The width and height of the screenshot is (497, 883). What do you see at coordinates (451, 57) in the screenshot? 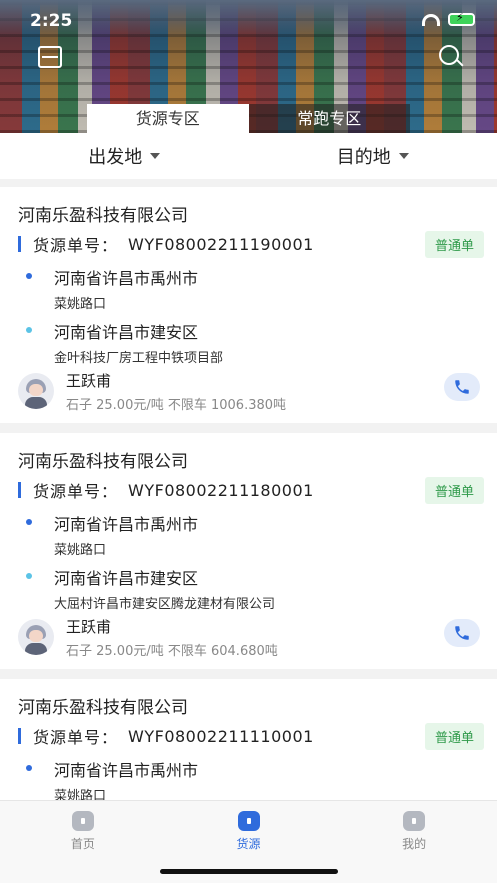
I see `search-icon` at bounding box center [451, 57].